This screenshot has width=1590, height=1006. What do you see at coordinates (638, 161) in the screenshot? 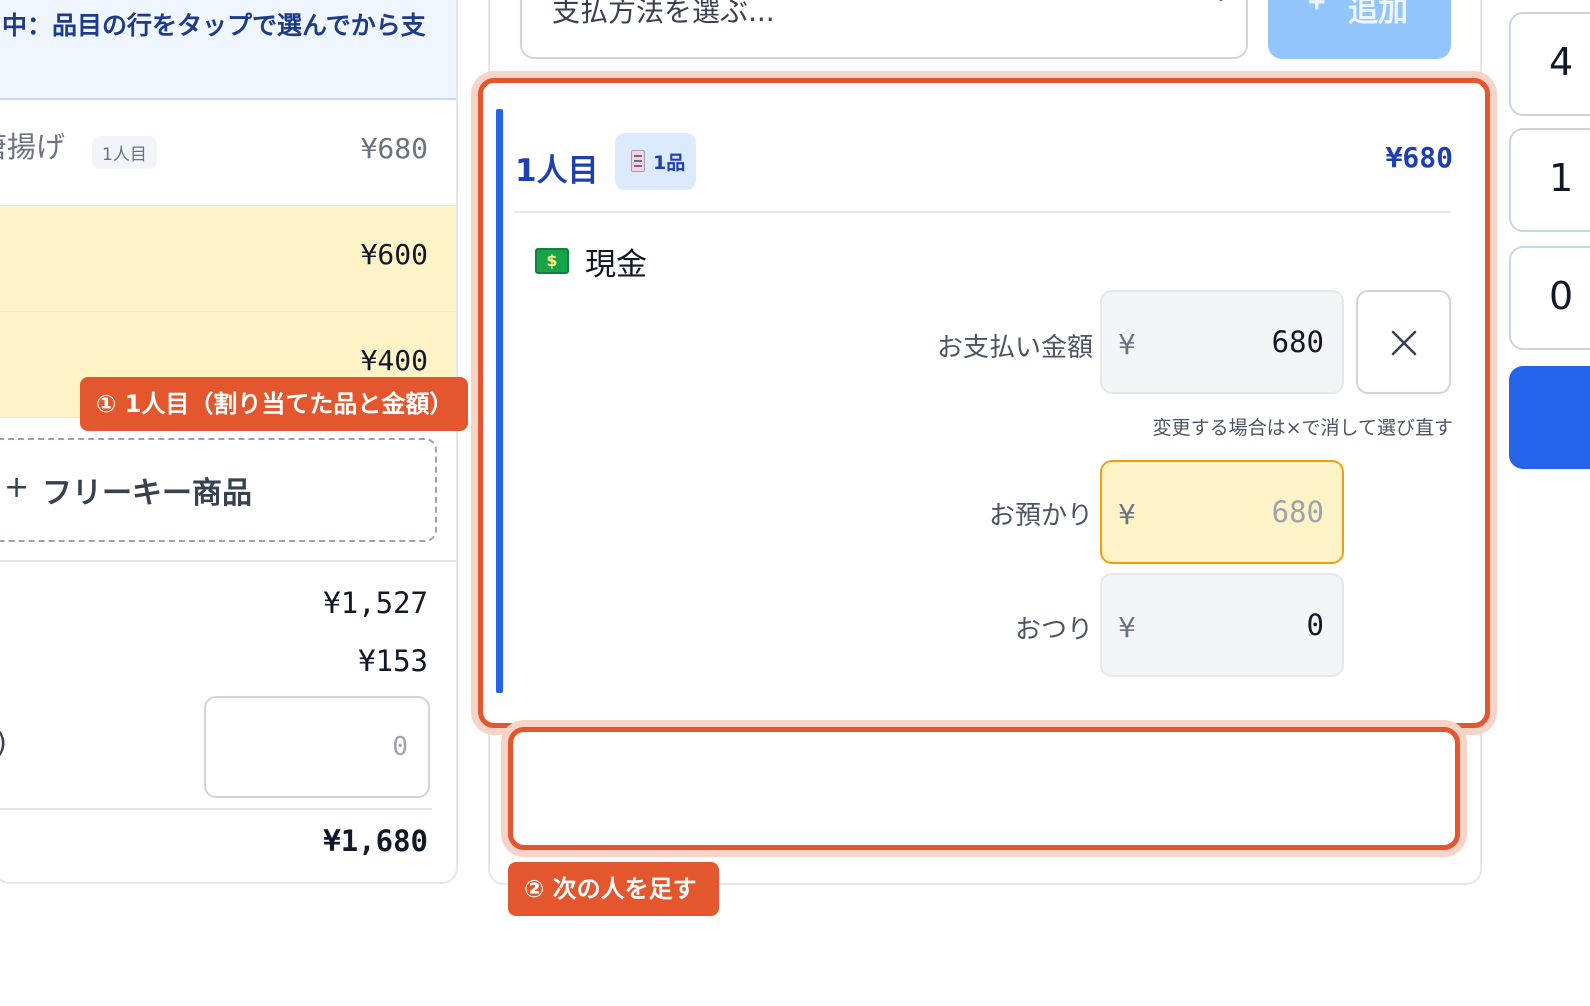
I see `receipt-icon` at bounding box center [638, 161].